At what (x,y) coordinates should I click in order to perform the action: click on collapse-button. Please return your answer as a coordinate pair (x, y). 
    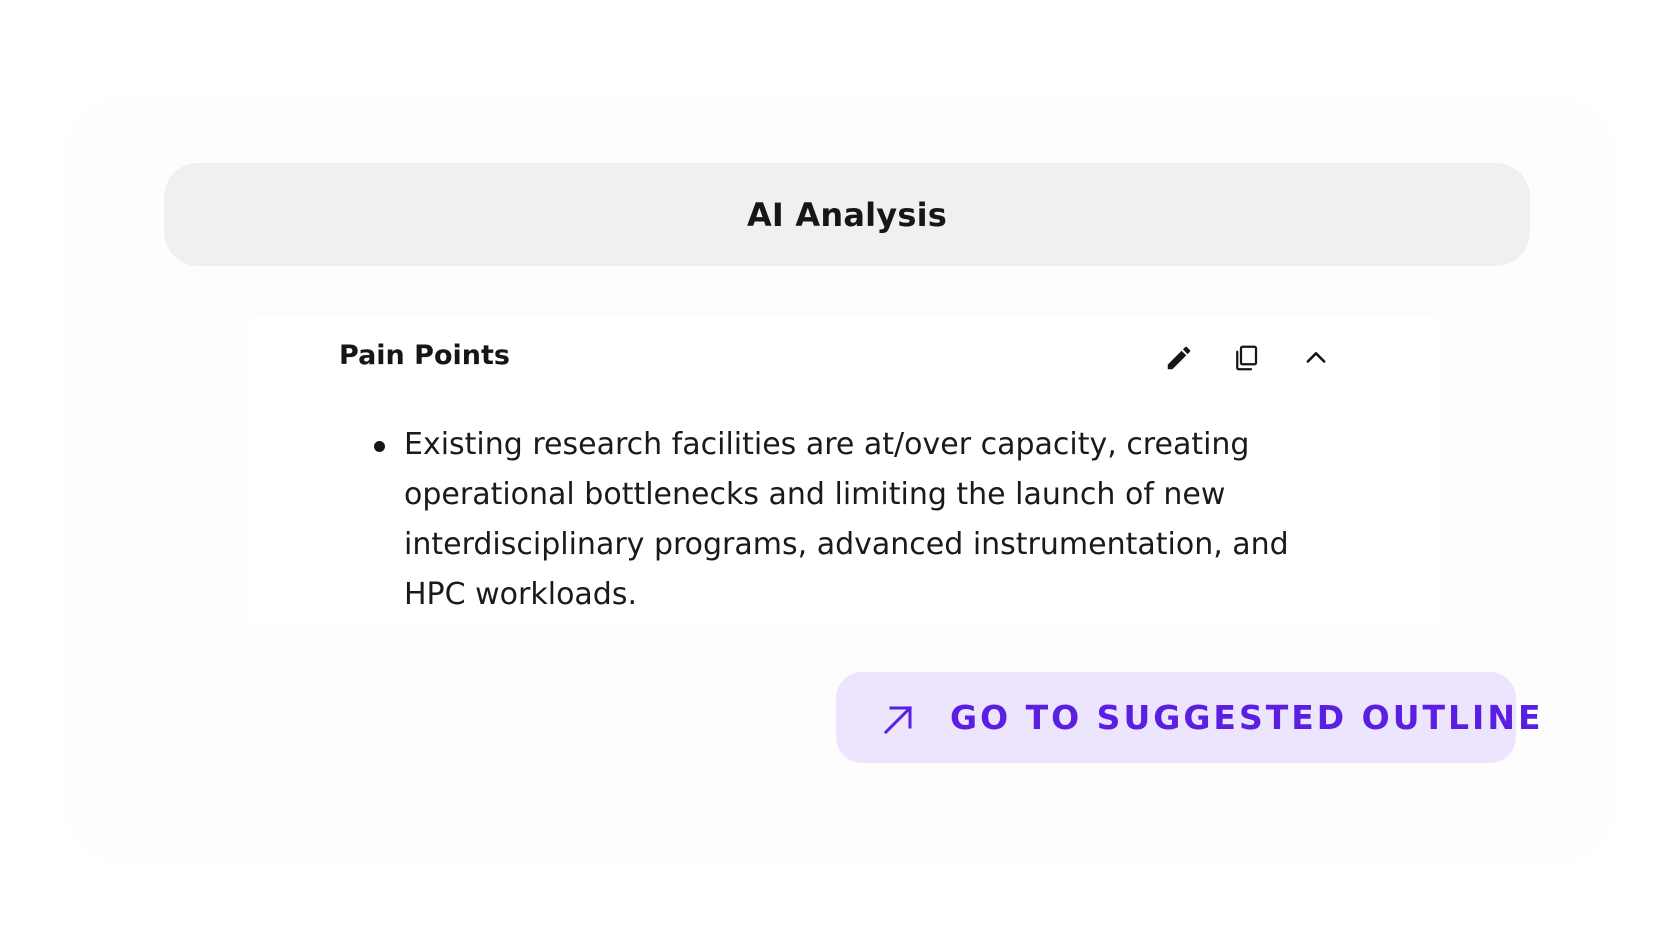
    Looking at the image, I should click on (1316, 358).